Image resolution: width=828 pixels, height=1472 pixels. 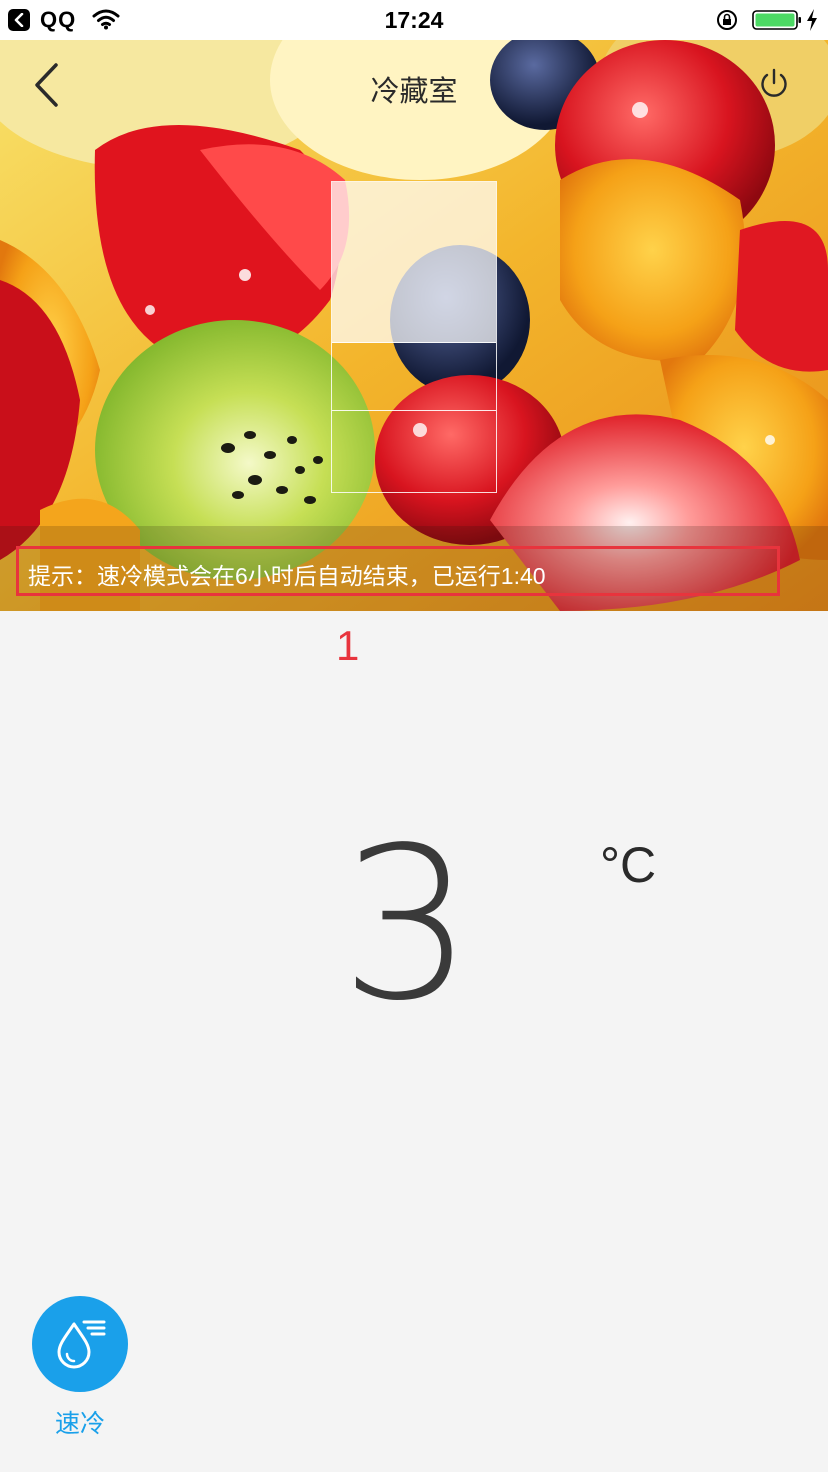 I want to click on temperature-value: 3, so click(x=407, y=924).